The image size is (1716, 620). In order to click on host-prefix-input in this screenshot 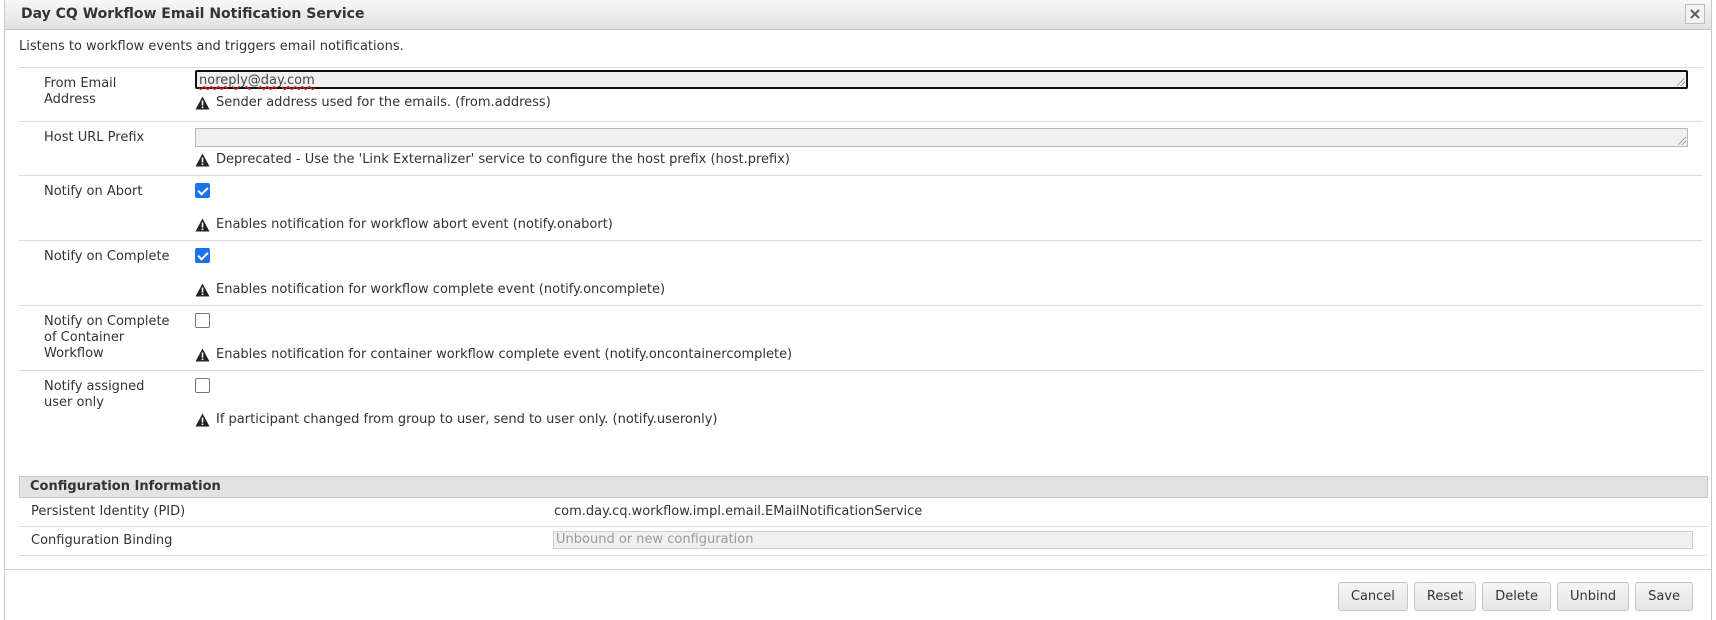, I will do `click(941, 137)`.